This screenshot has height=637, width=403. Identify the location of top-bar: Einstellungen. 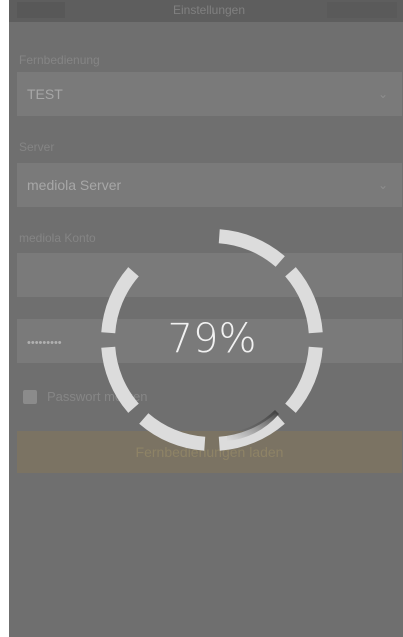
(206, 11).